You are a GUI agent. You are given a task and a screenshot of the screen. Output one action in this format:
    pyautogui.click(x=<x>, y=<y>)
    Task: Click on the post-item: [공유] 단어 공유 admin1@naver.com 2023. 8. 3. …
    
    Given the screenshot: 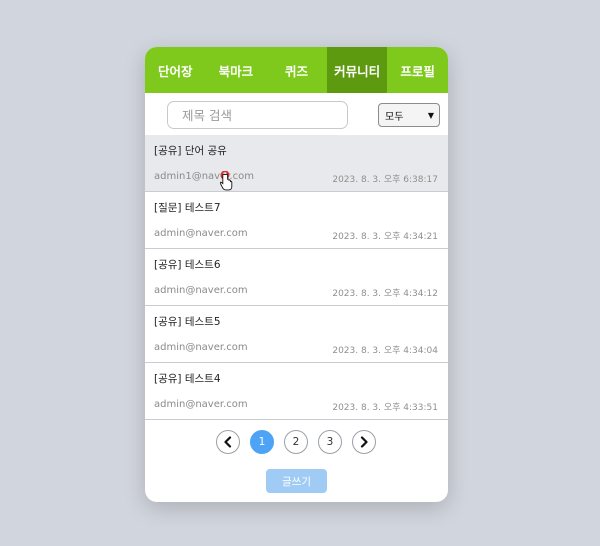 What is the action you would take?
    pyautogui.click(x=296, y=163)
    